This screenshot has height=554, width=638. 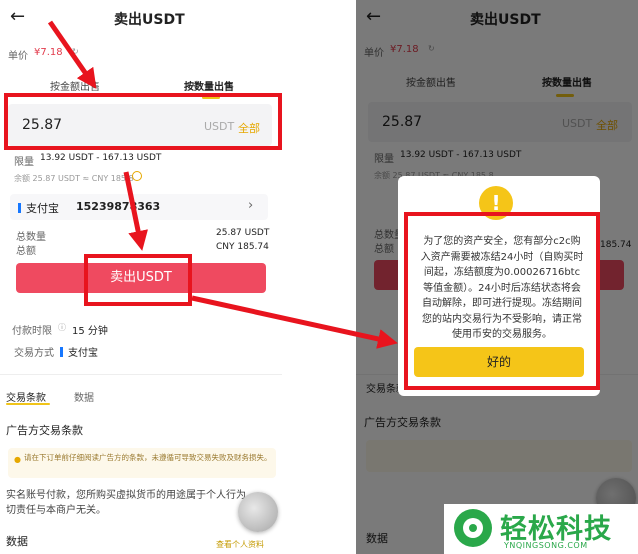 I want to click on divider, so click(x=141, y=374).